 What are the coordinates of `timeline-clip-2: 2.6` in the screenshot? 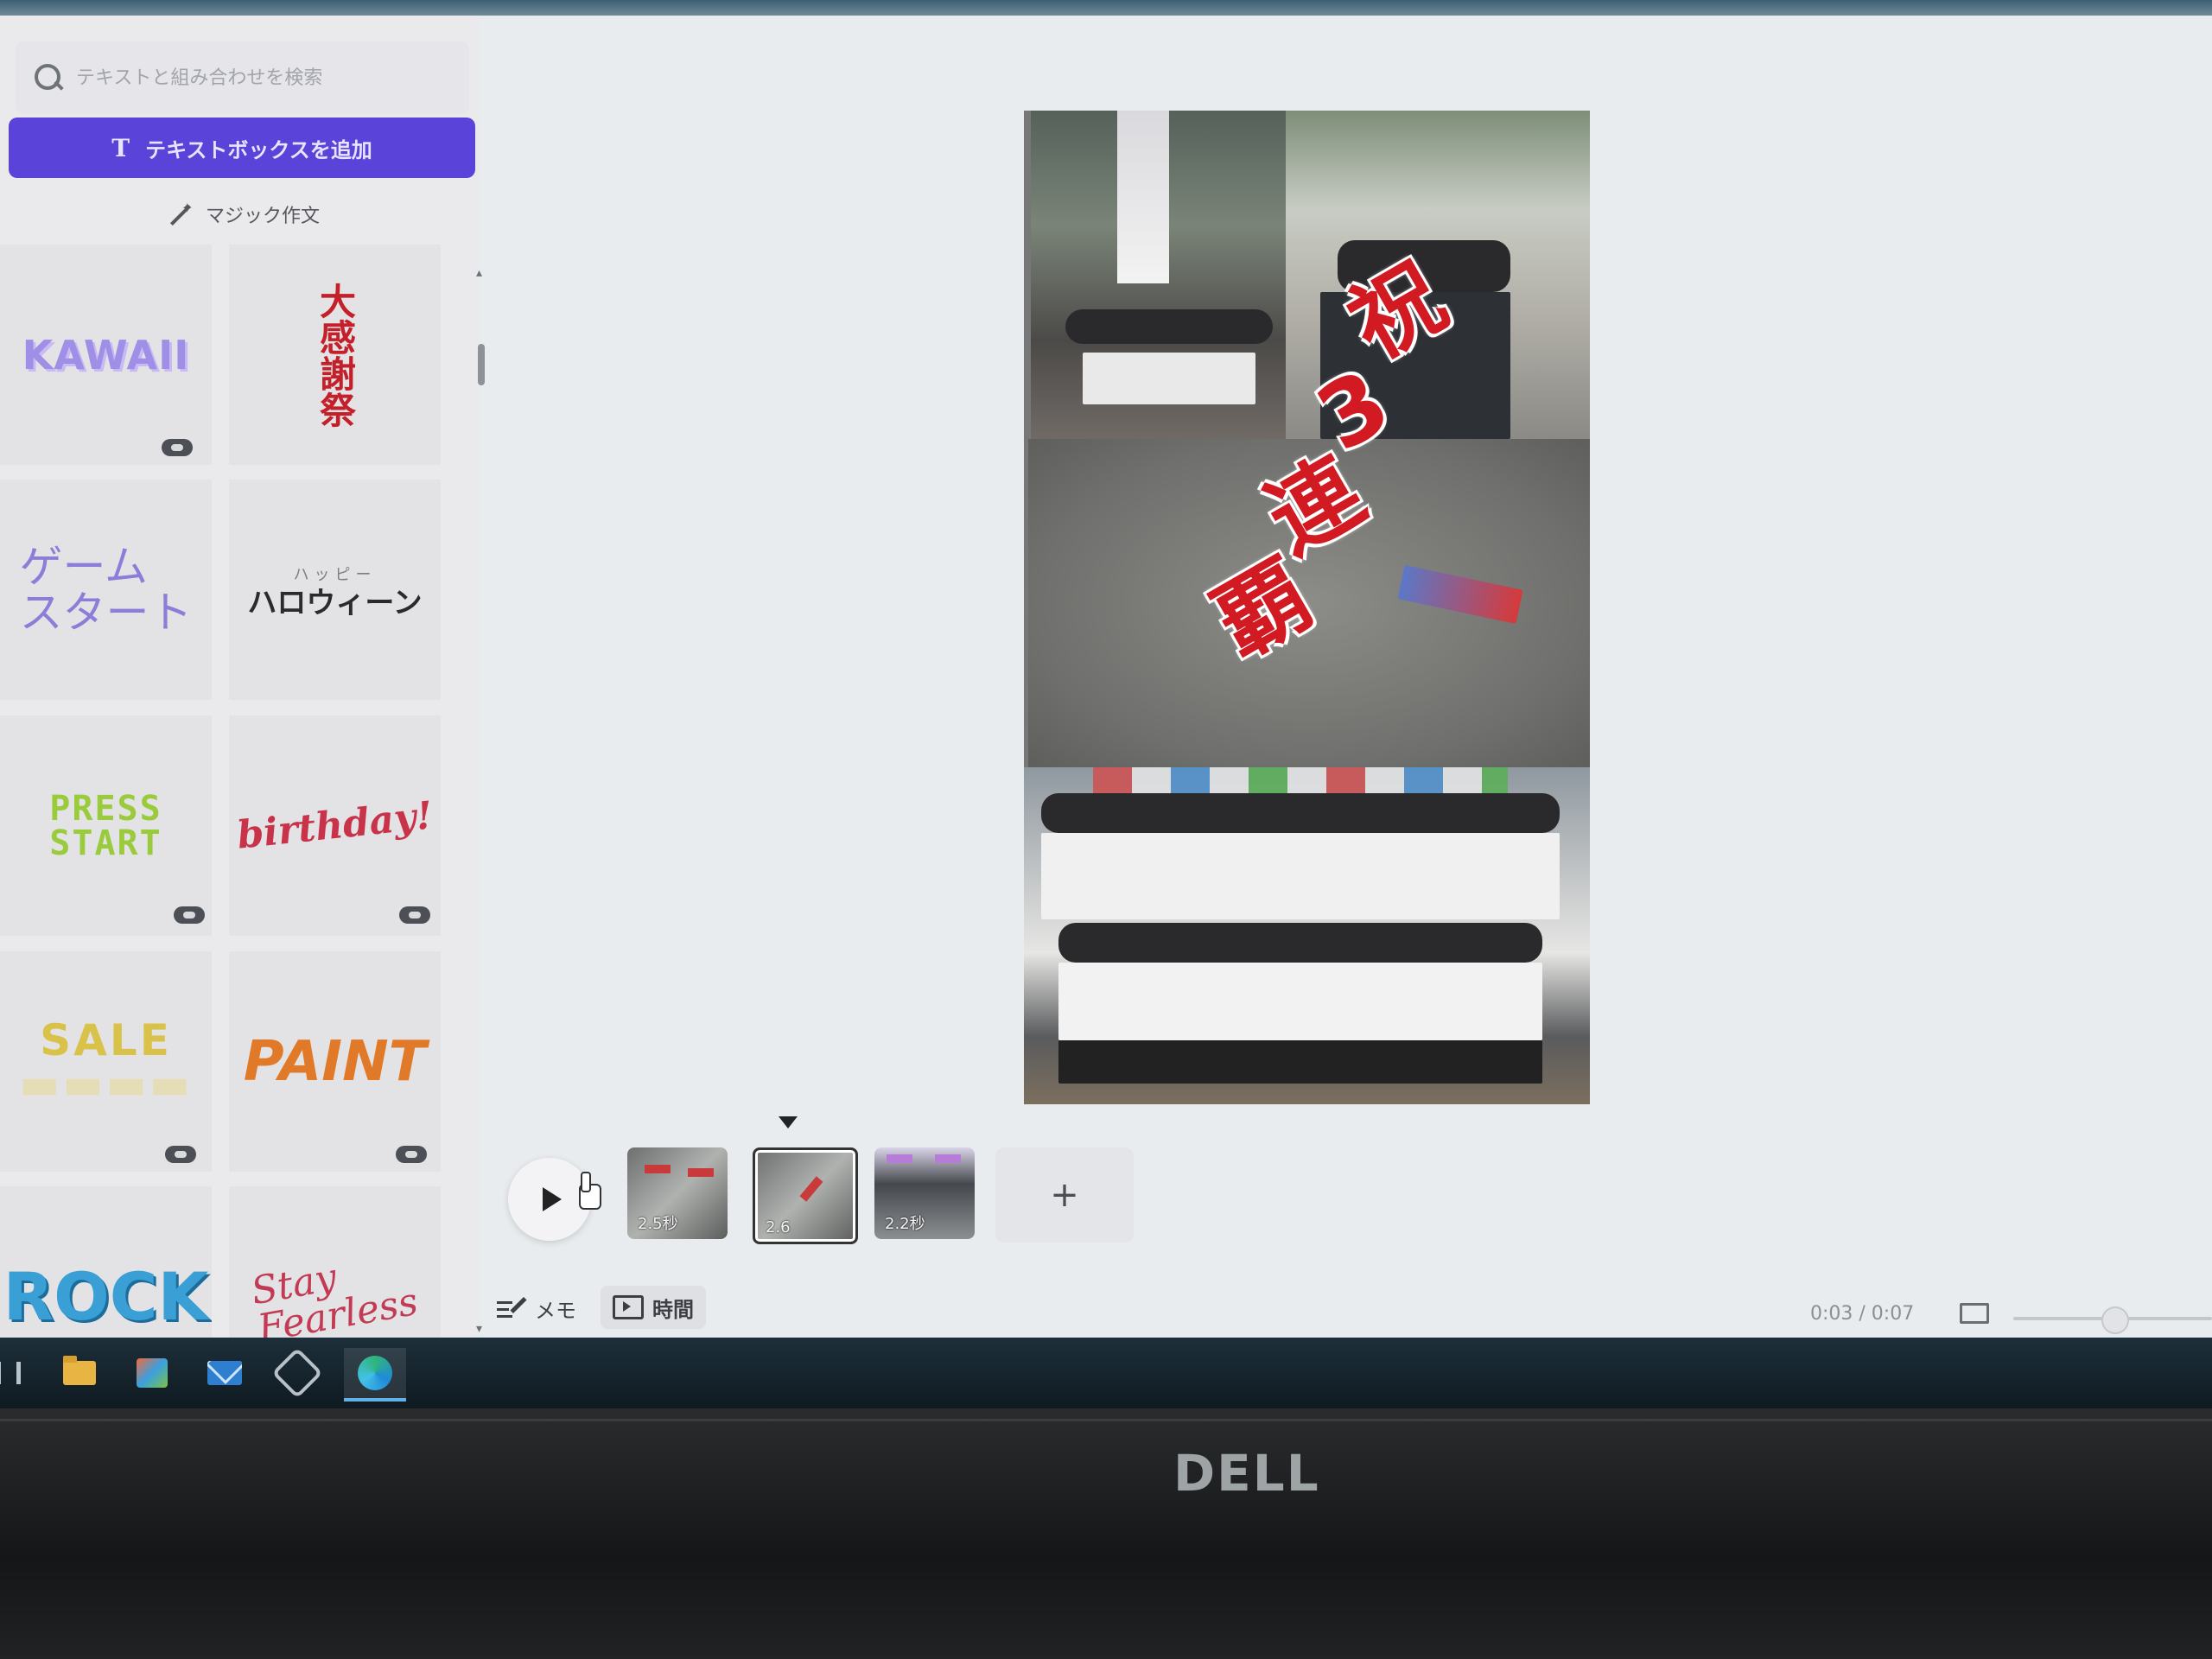 It's located at (805, 1195).